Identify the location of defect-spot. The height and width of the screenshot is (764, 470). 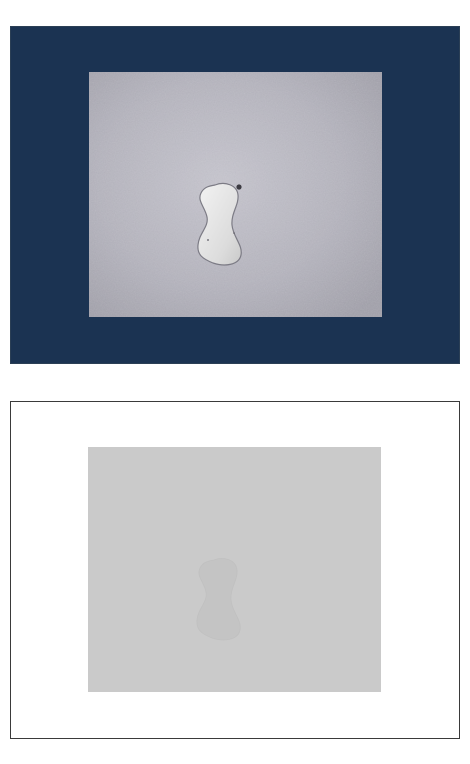
(239, 187).